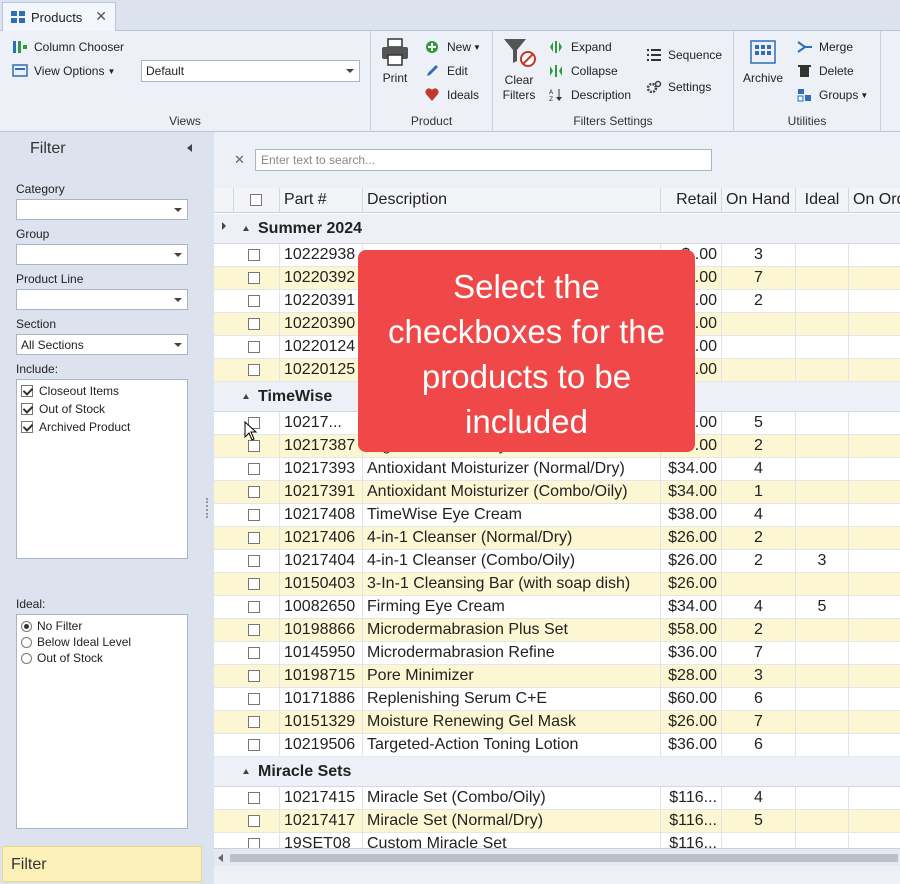 The height and width of the screenshot is (884, 900). Describe the element at coordinates (695, 55) in the screenshot. I see `sequence-label: Sequence` at that location.